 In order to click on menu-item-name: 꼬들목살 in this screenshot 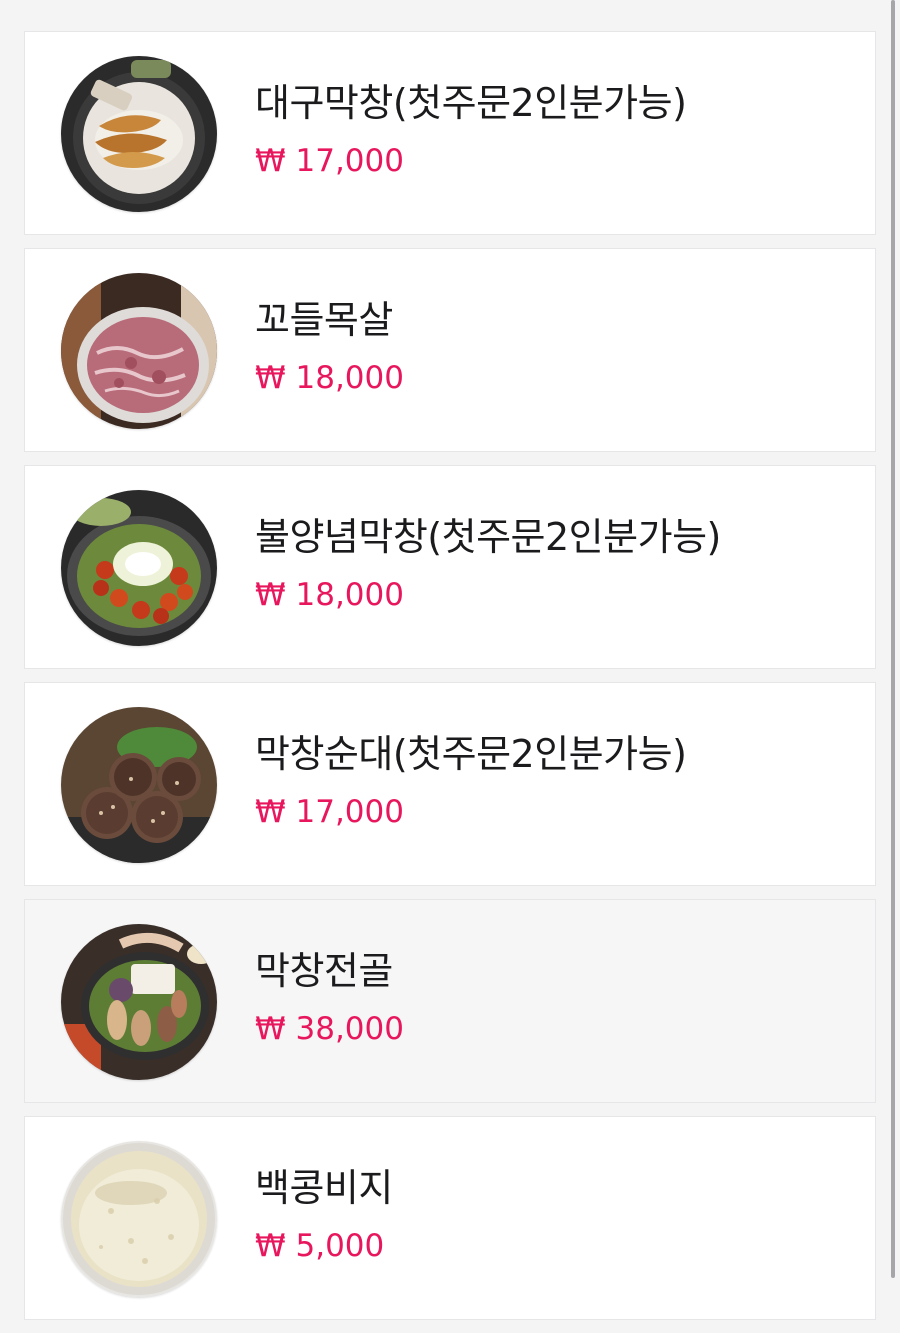, I will do `click(324, 320)`.